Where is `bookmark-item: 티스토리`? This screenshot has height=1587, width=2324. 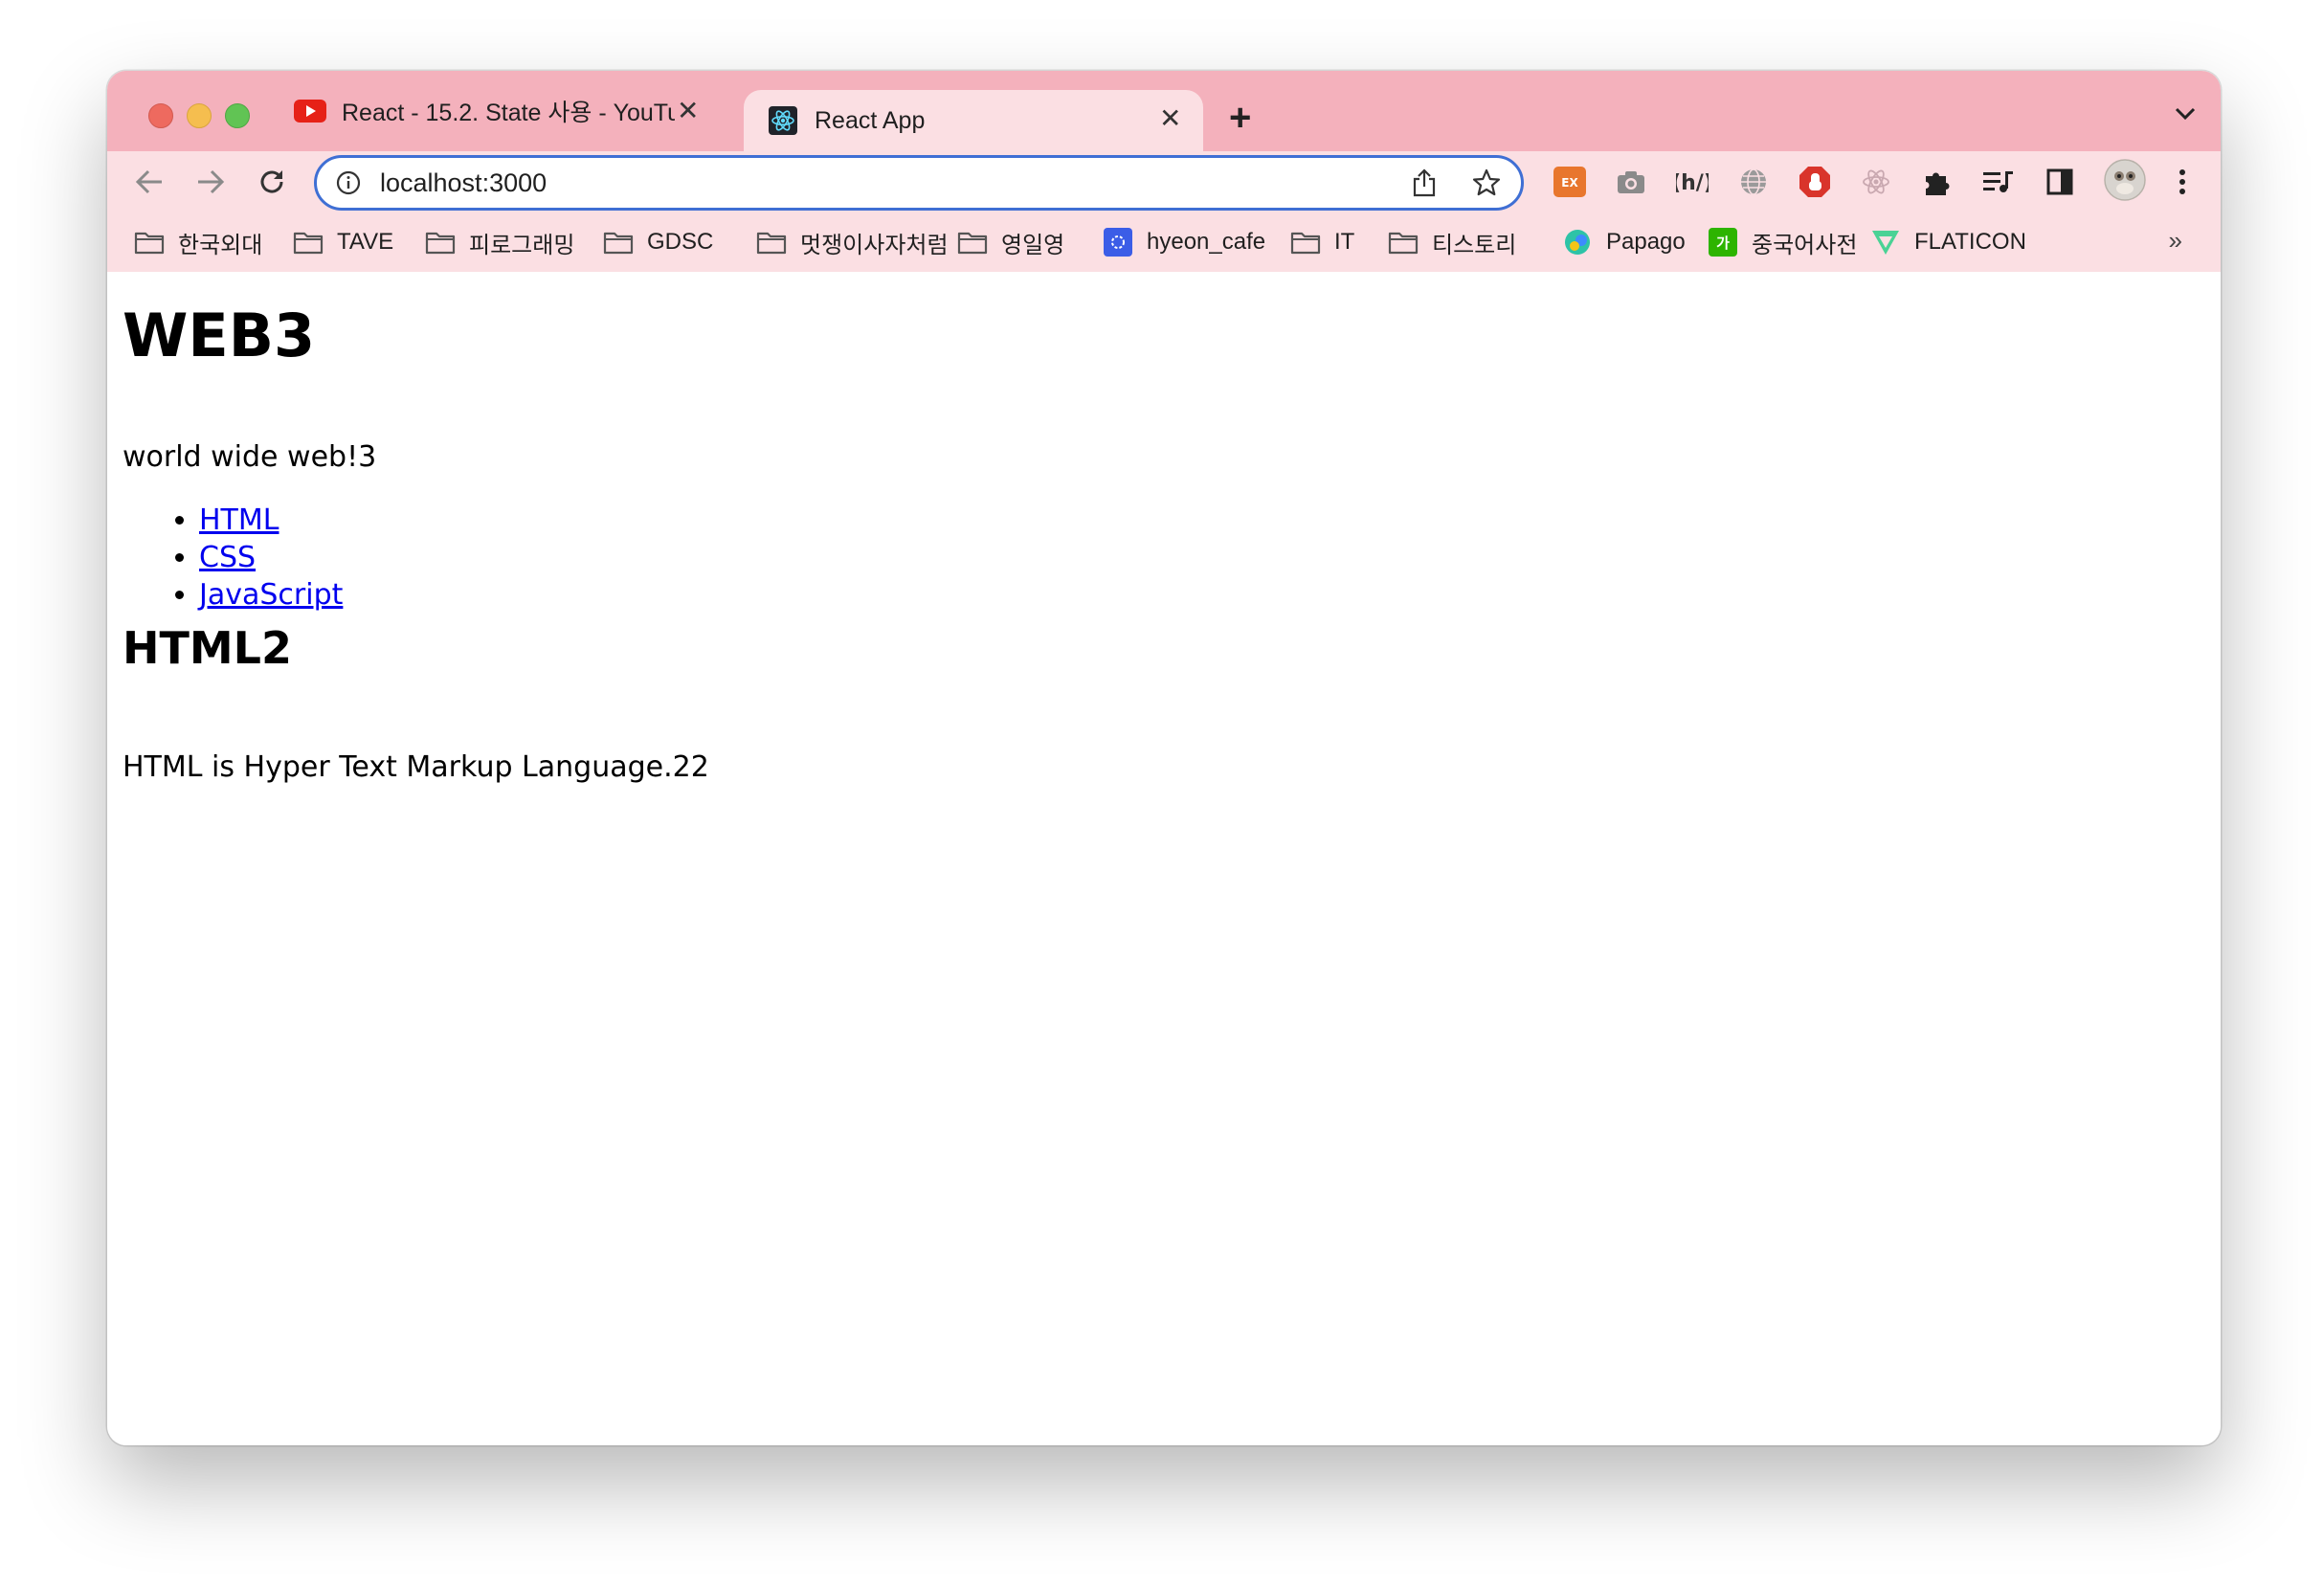
bookmark-item: 티스토리 is located at coordinates (1452, 242).